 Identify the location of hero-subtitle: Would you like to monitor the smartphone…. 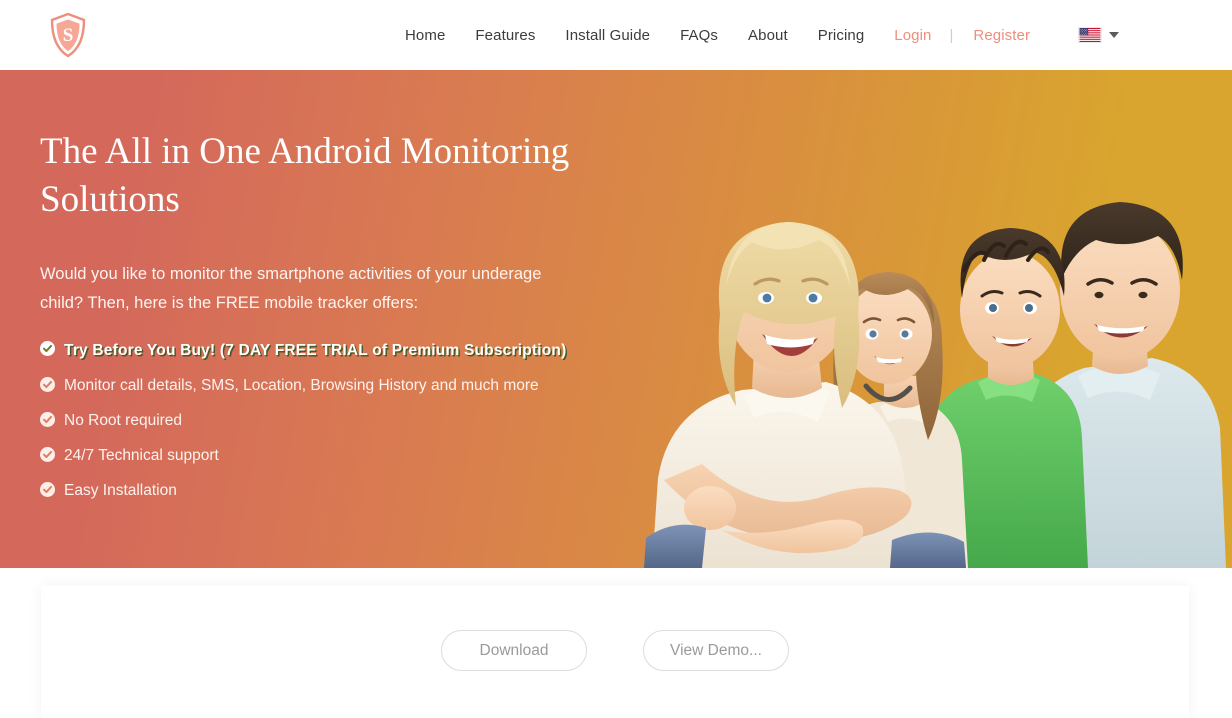
(291, 288).